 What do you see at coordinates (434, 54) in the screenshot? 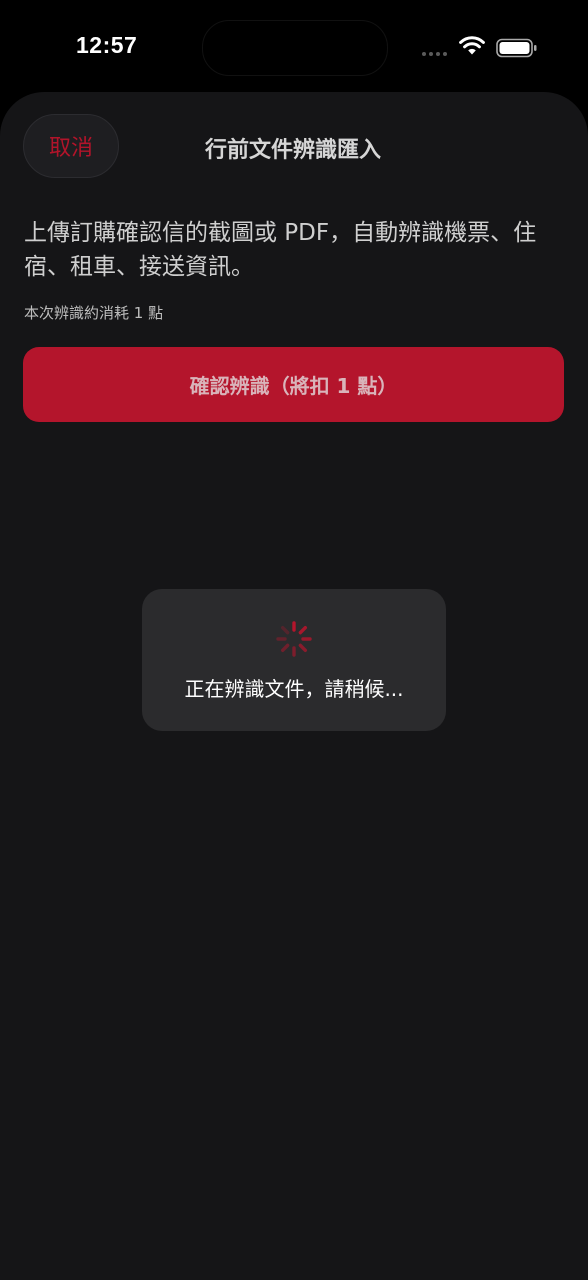
I see `signal-icon` at bounding box center [434, 54].